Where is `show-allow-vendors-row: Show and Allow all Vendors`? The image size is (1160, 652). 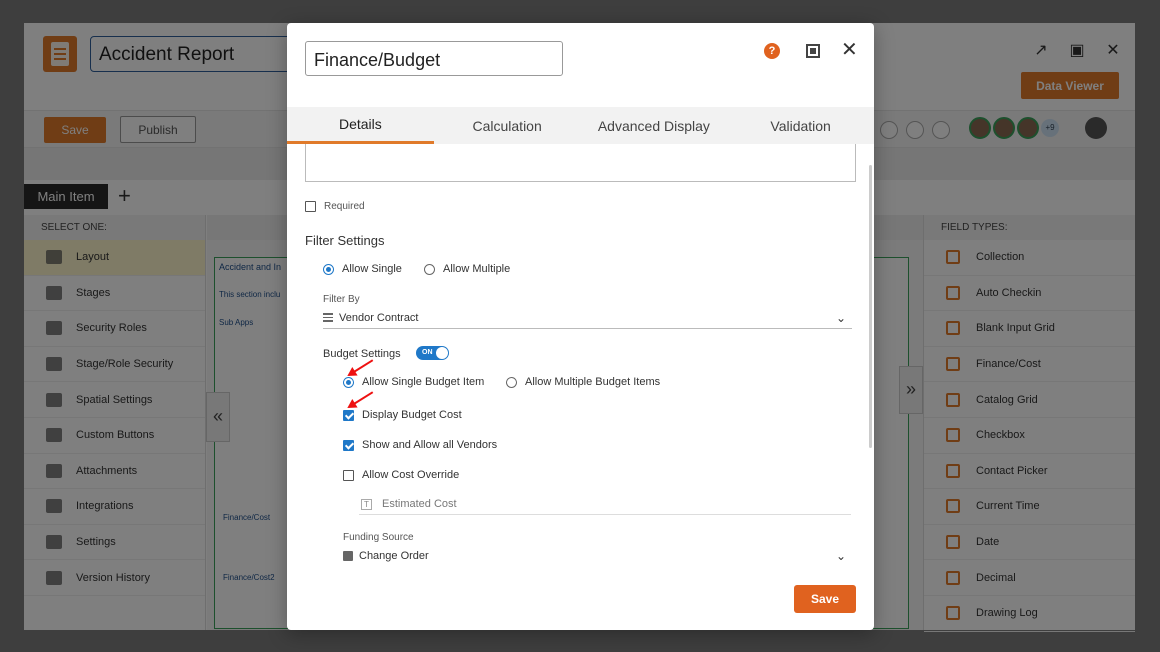 show-allow-vendors-row: Show and Allow all Vendors is located at coordinates (420, 445).